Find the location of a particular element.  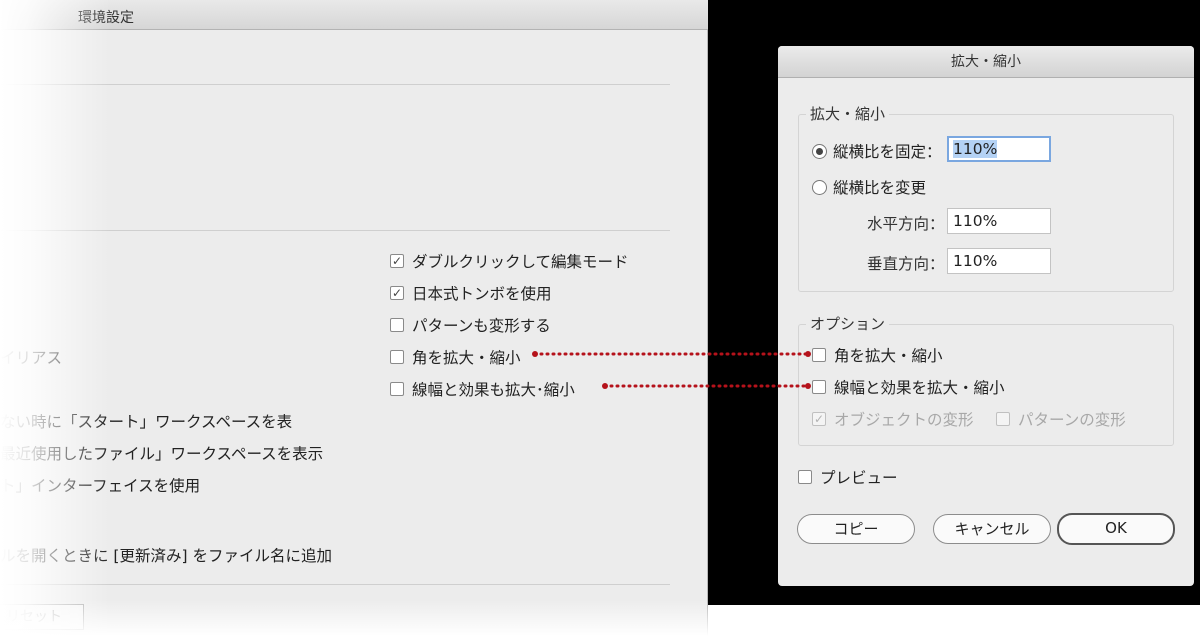

reset-button: リセット is located at coordinates (42, 617).